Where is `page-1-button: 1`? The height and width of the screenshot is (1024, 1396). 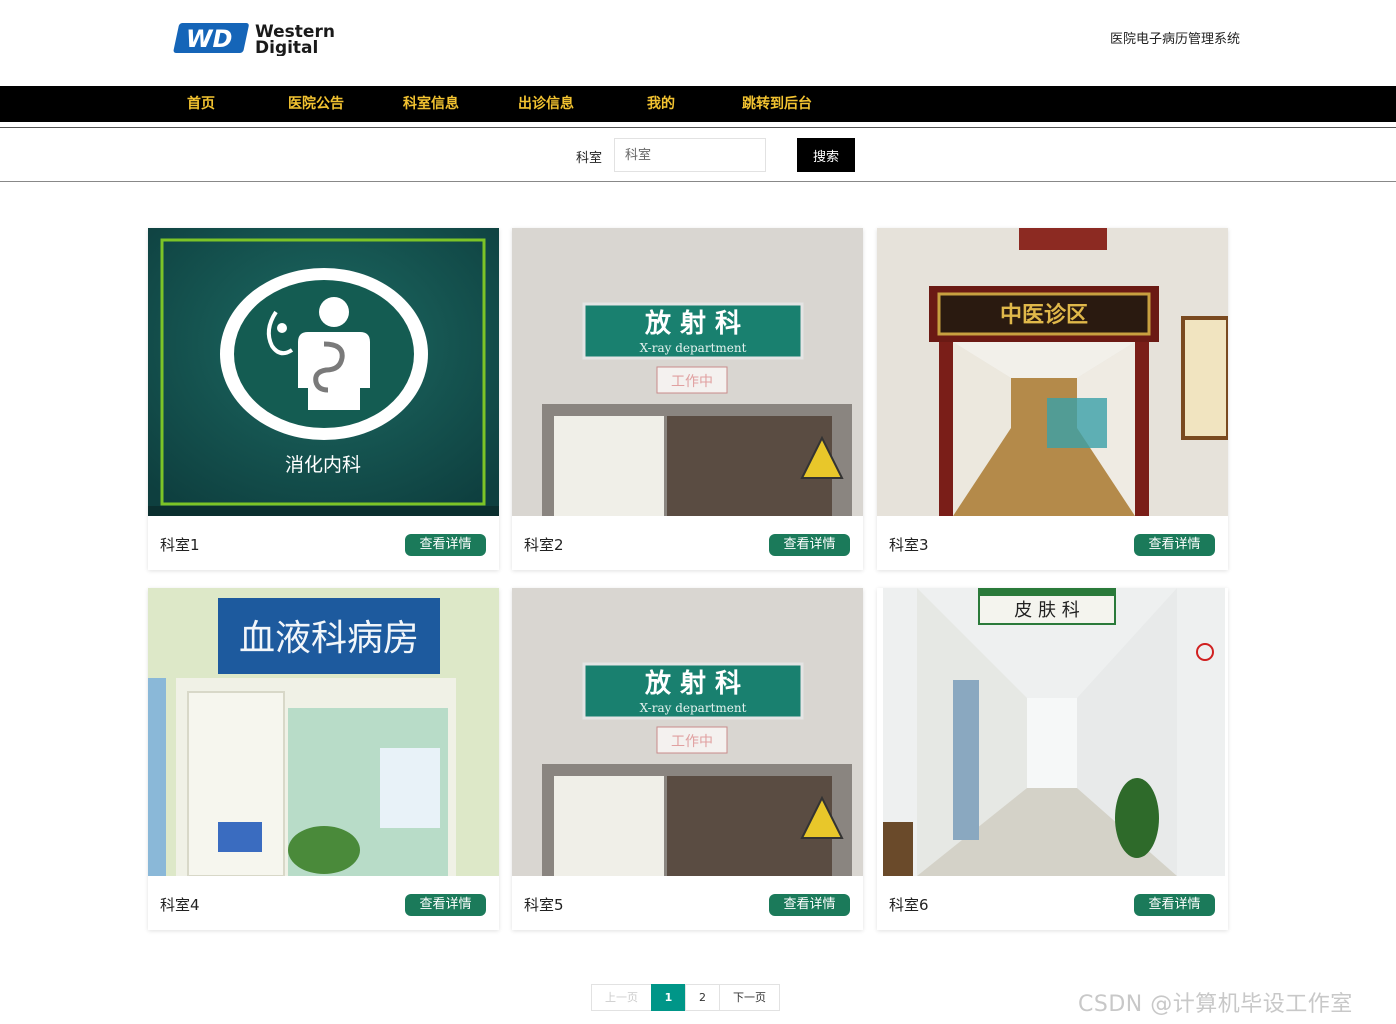 page-1-button: 1 is located at coordinates (668, 997).